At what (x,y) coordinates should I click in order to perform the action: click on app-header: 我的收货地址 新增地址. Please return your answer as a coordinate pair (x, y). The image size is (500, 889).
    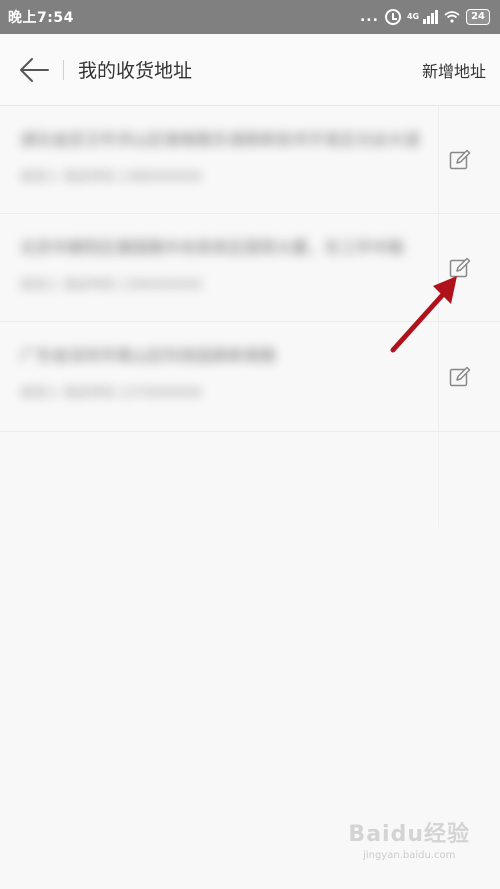
    Looking at the image, I should click on (250, 70).